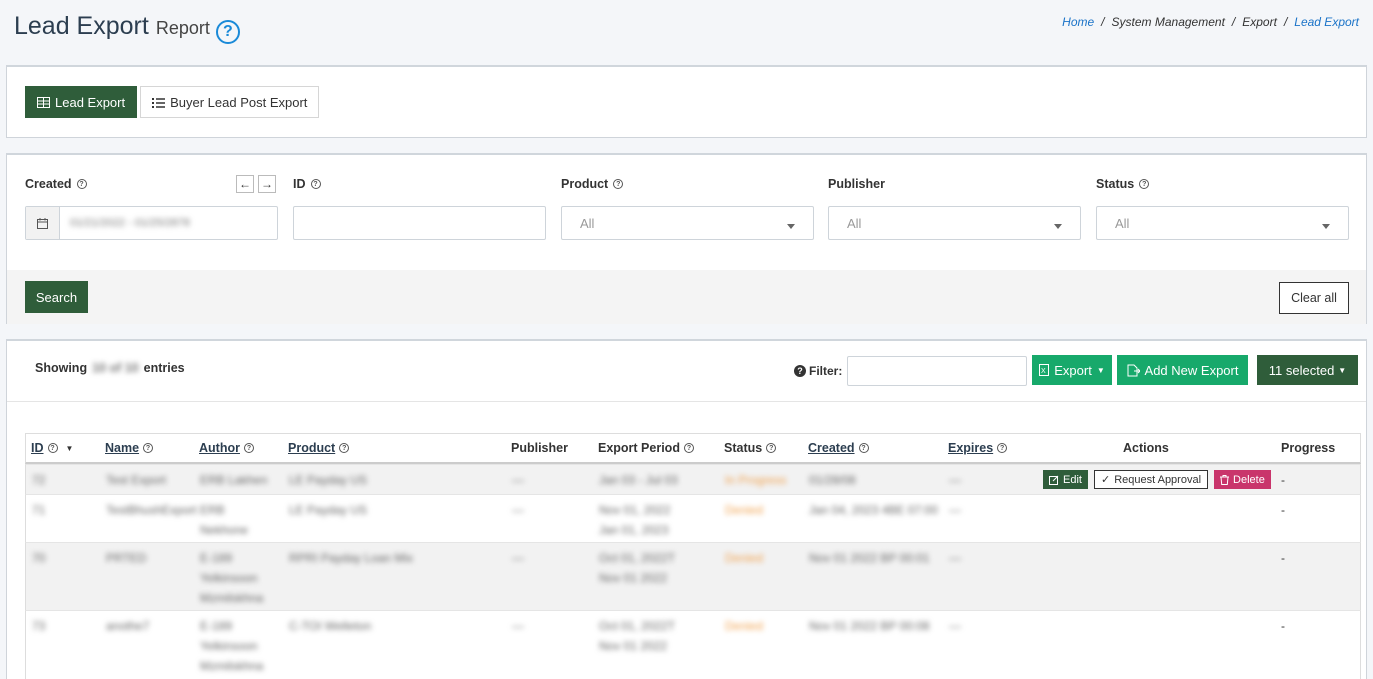  Describe the element at coordinates (869, 558) in the screenshot. I see `row-created: Nov 01 2022 BP 00:01` at that location.